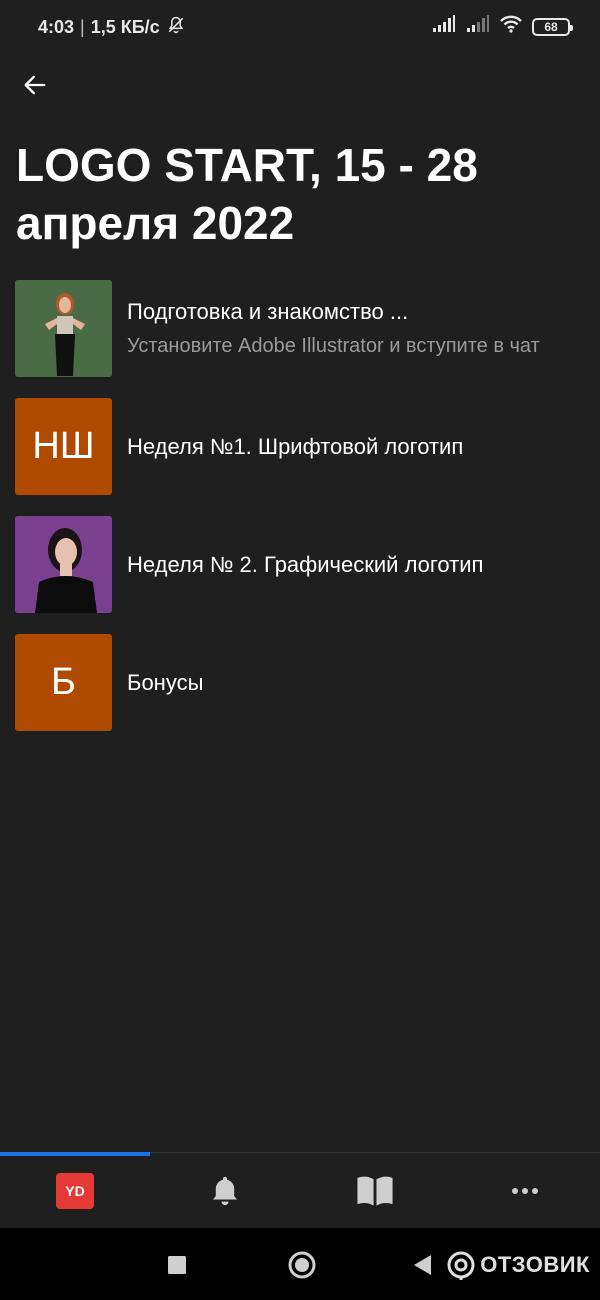 This screenshot has height=1300, width=600. I want to click on bell-off-icon, so click(176, 27).